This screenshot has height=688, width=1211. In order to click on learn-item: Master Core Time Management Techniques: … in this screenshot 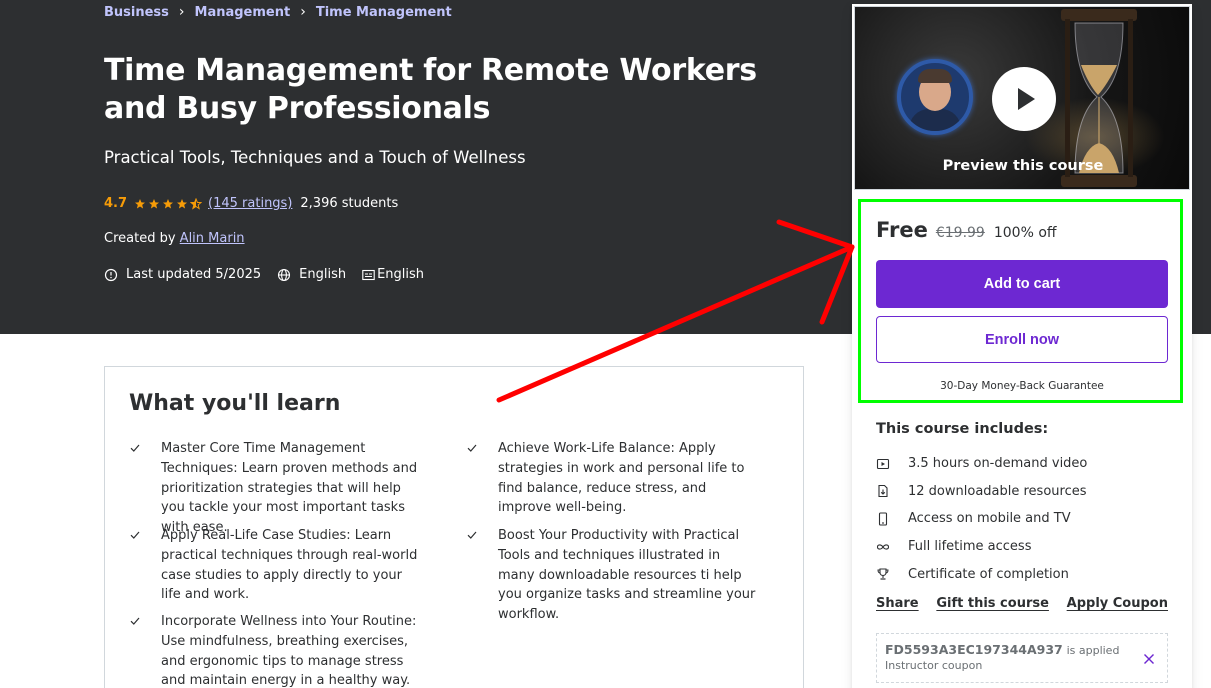, I will do `click(274, 488)`.